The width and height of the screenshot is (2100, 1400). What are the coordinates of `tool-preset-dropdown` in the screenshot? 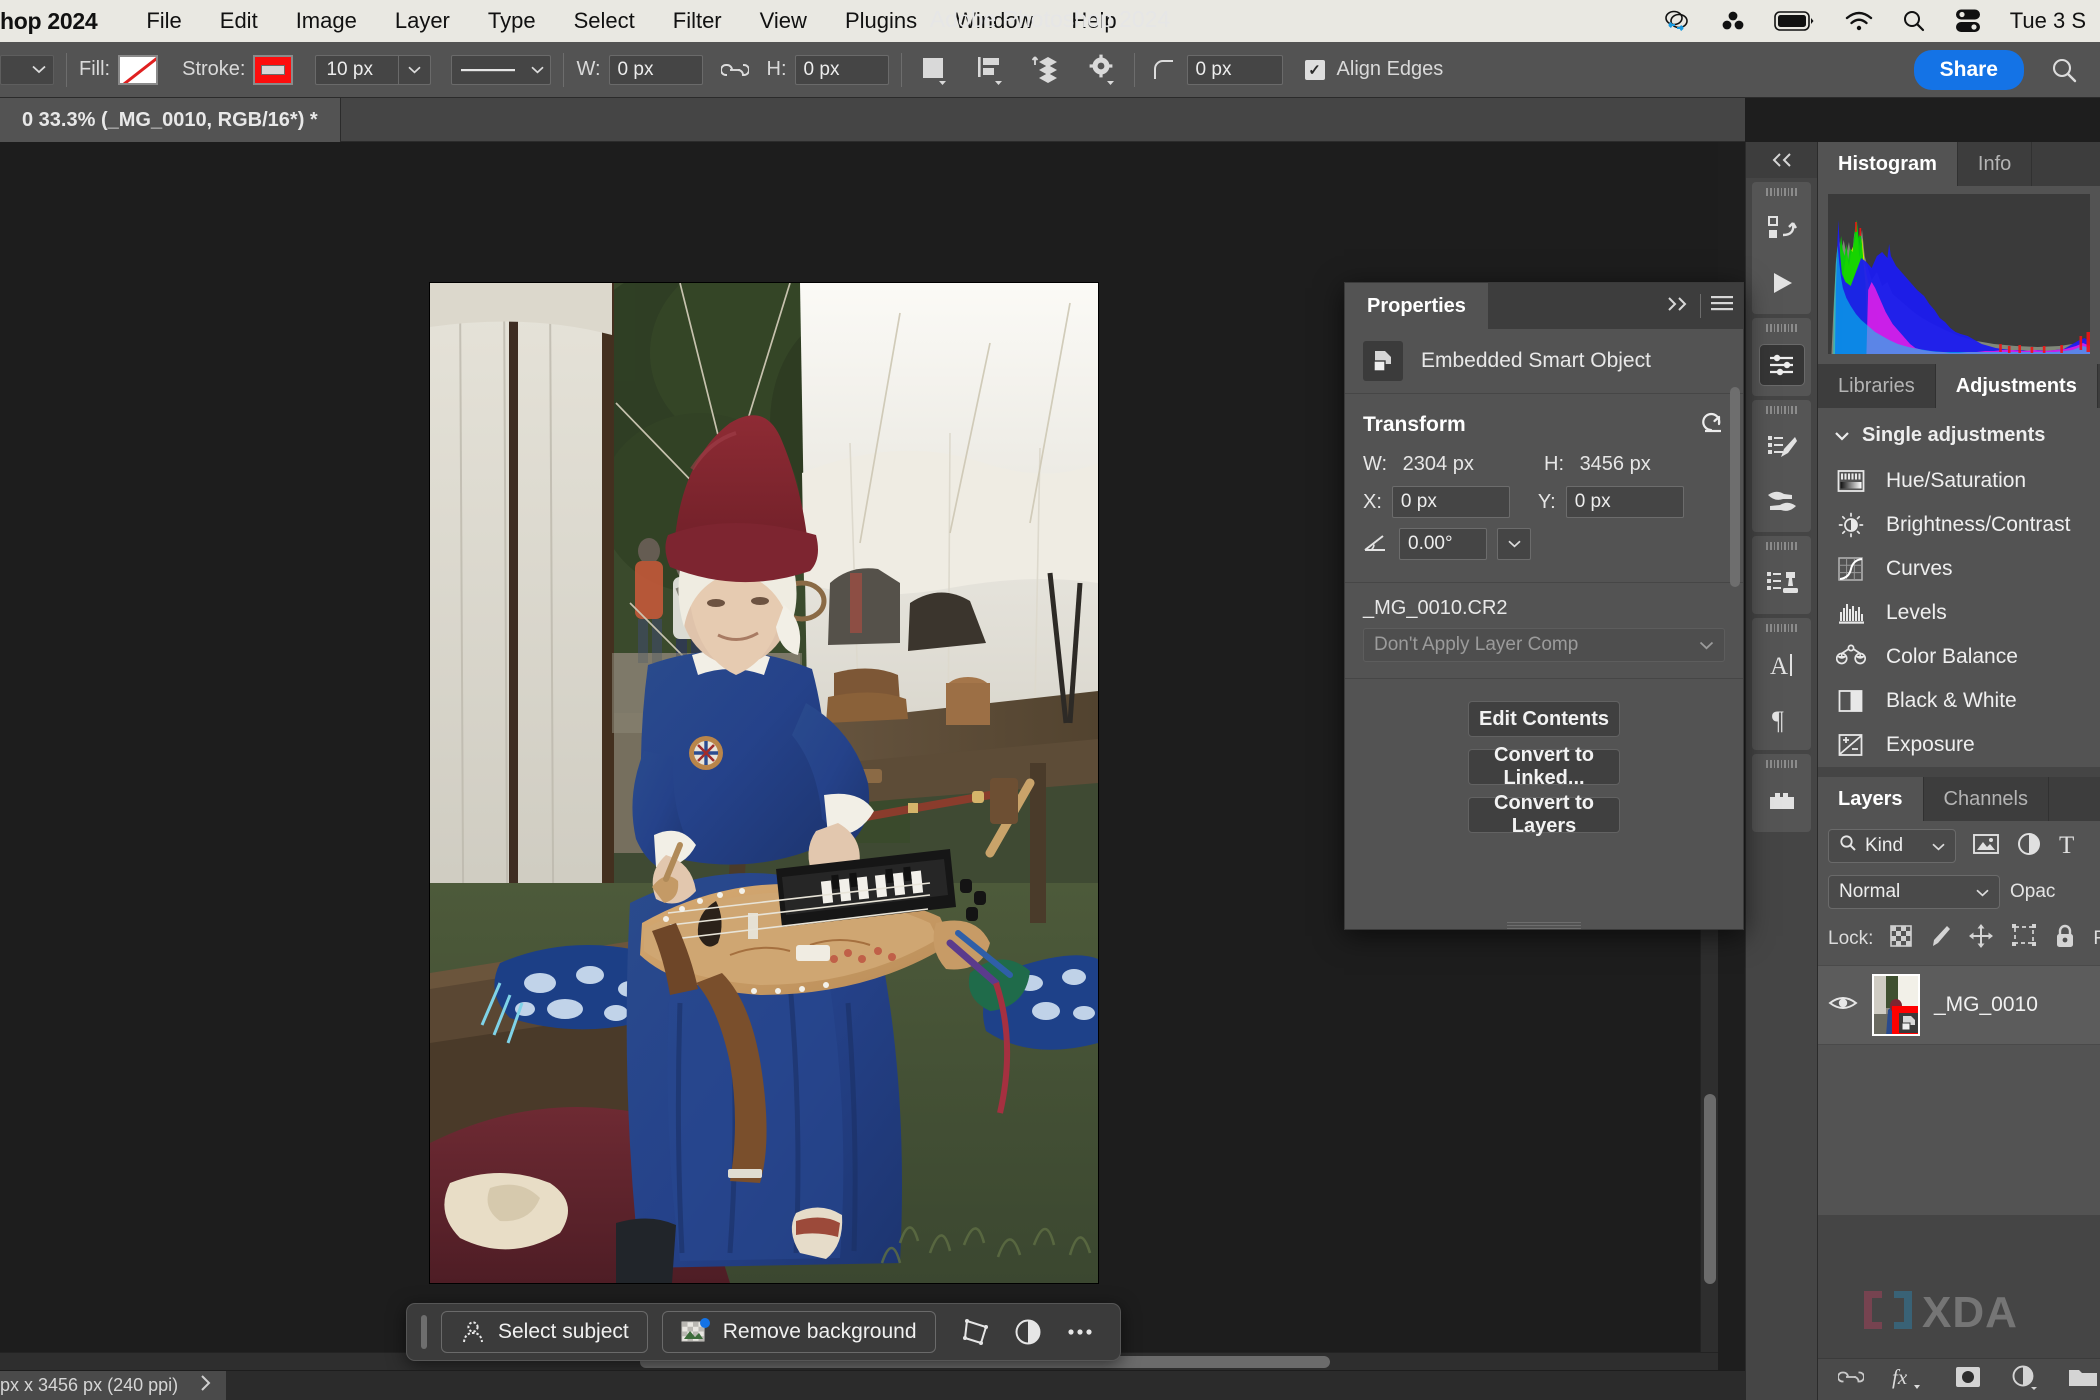 It's located at (27, 69).